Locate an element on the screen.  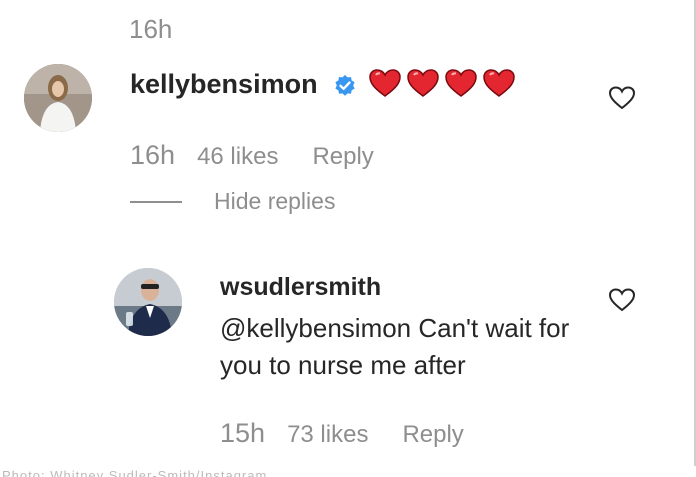
avatar-wsudlersmith is located at coordinates (148, 302).